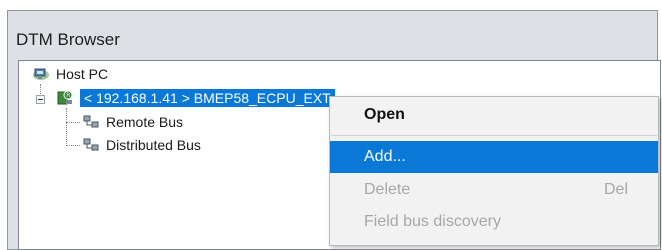 The image size is (662, 250). I want to click on collapse-toggle, so click(40, 99).